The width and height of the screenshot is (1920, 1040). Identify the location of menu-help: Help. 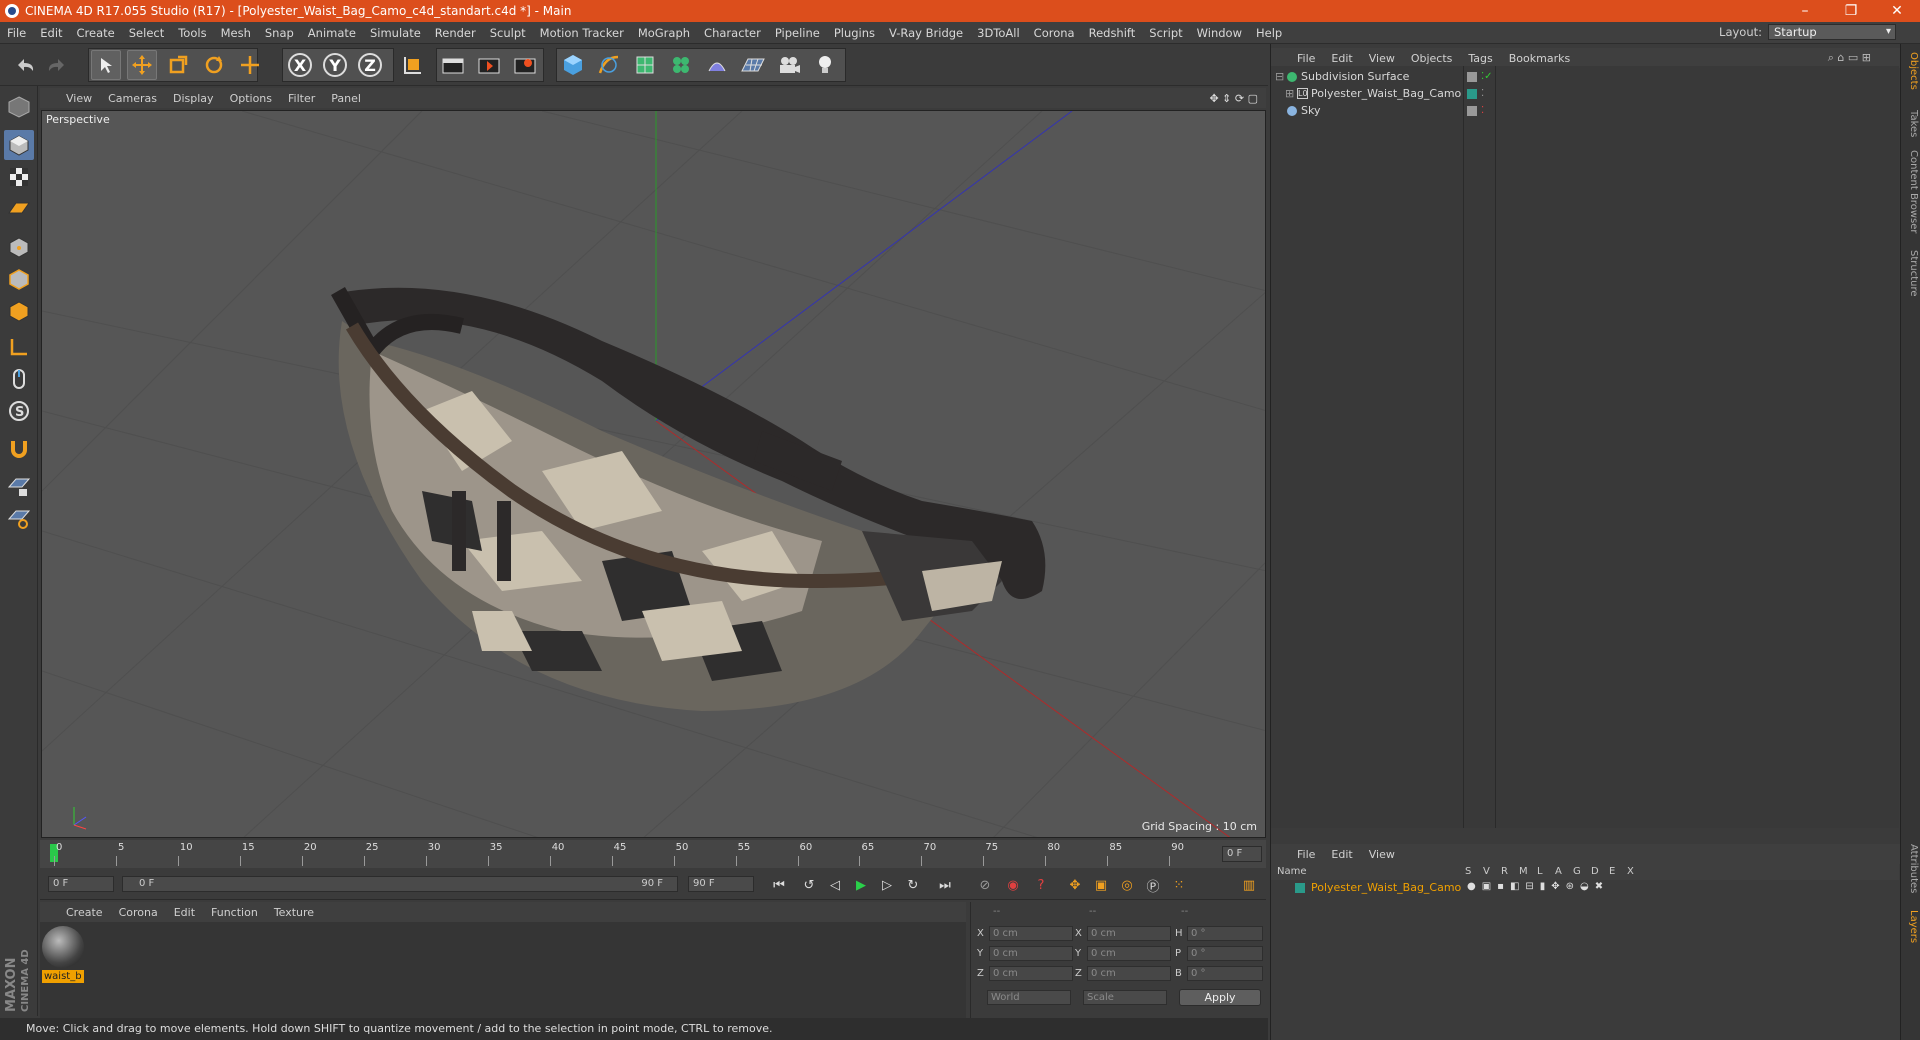
(1269, 33).